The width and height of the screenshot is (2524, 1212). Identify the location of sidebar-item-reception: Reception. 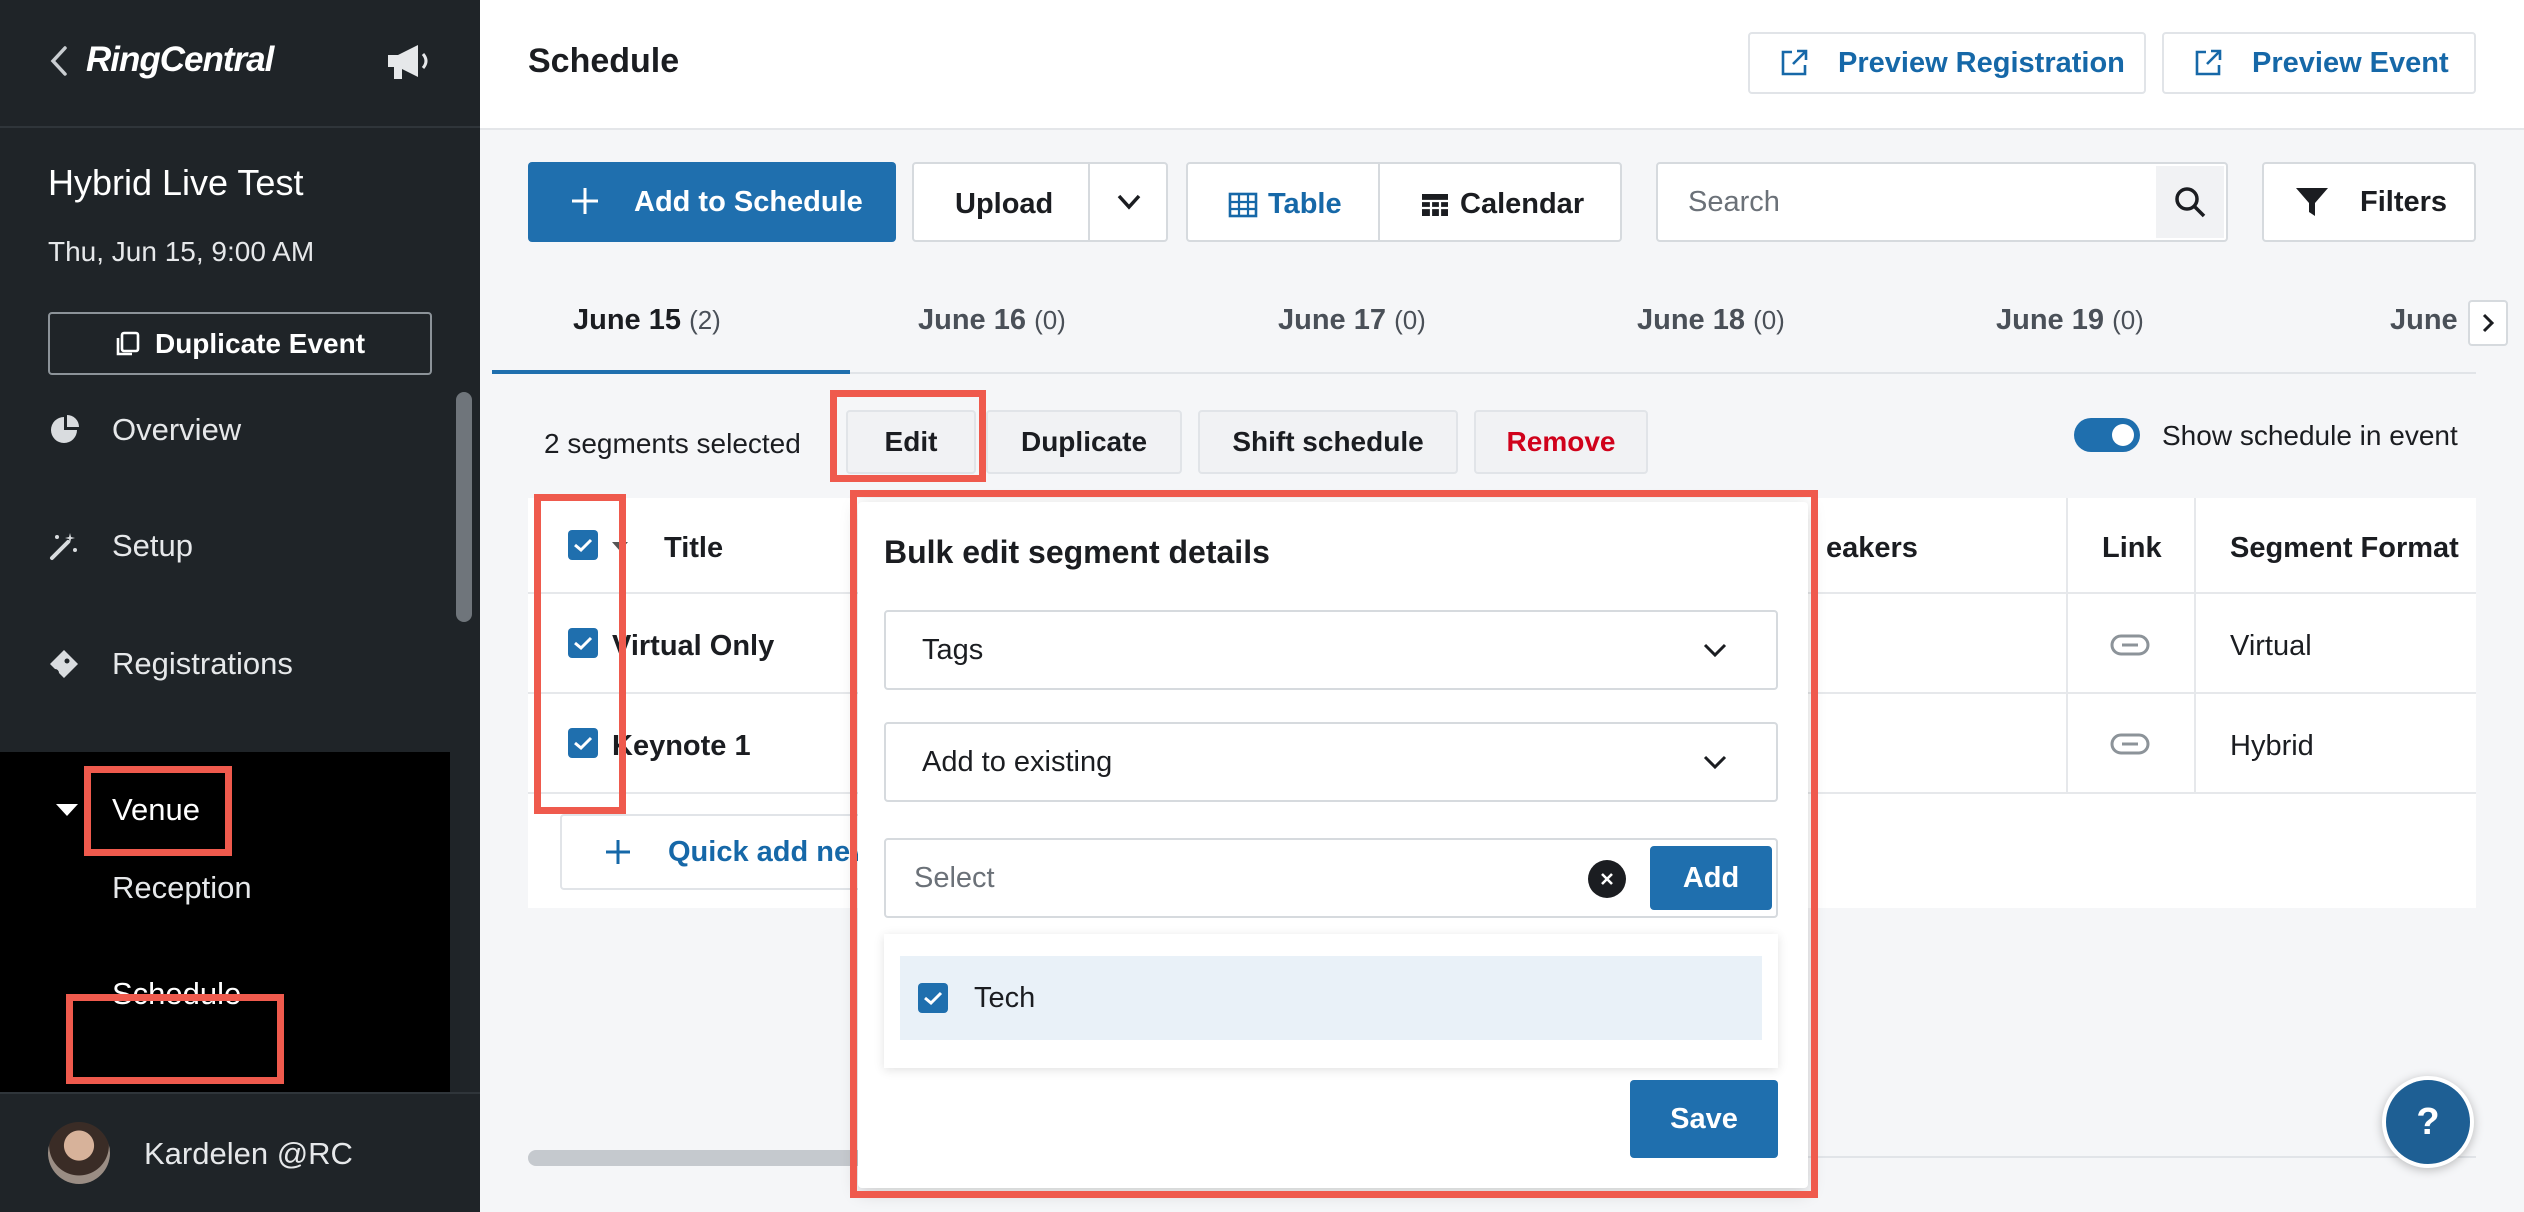
(182, 888).